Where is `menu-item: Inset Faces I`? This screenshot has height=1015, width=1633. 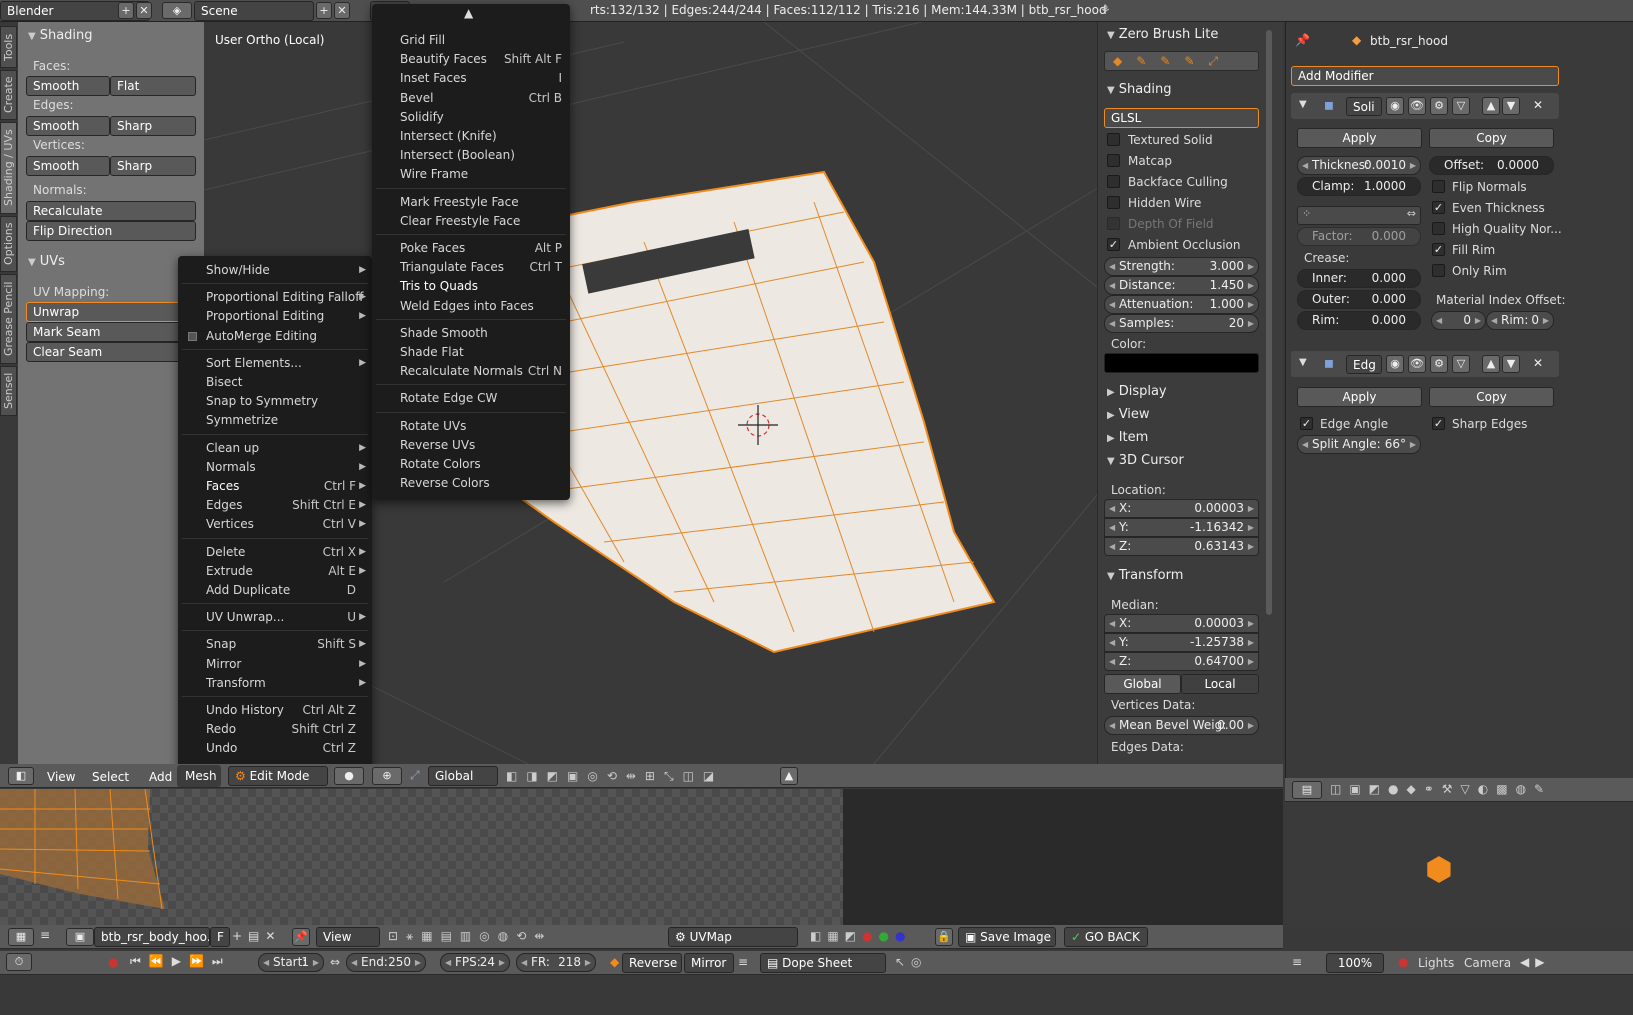 menu-item: Inset Faces I is located at coordinates (471, 78).